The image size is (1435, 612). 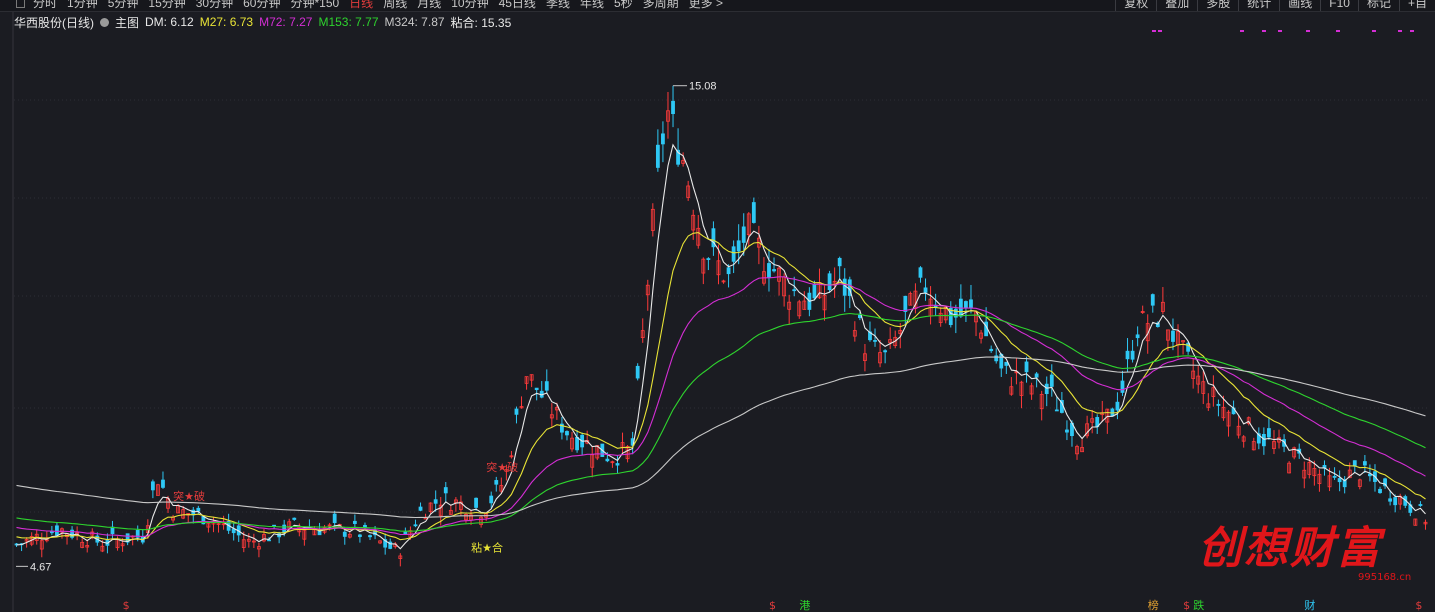 What do you see at coordinates (169, 22) in the screenshot?
I see `dm-value: DM: 6.12` at bounding box center [169, 22].